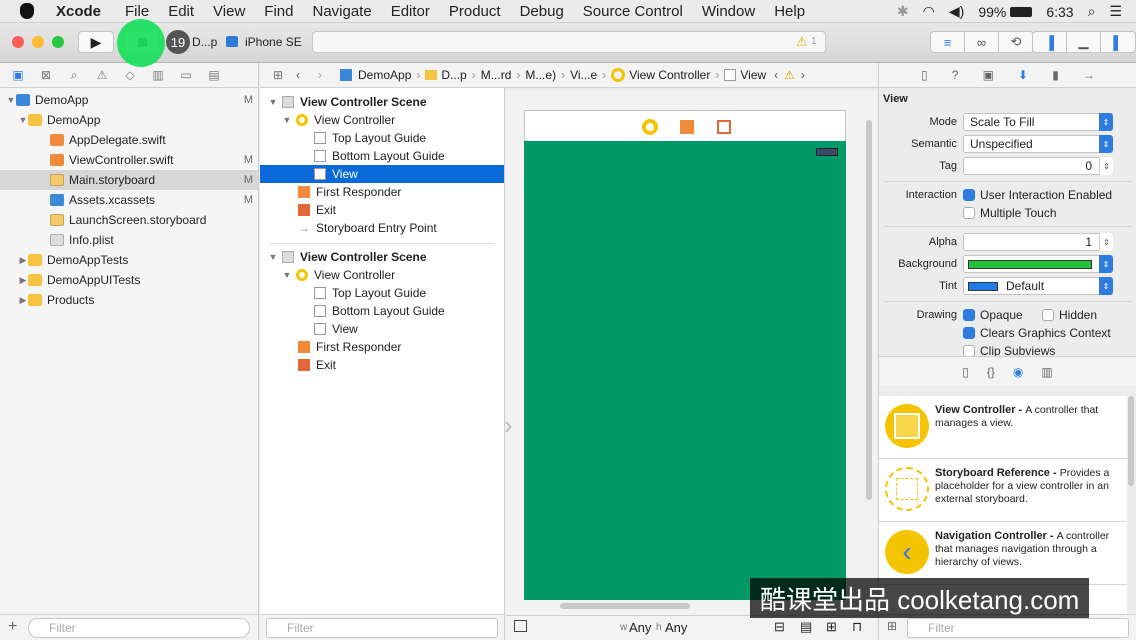  I want to click on menu-window: Window, so click(728, 11).